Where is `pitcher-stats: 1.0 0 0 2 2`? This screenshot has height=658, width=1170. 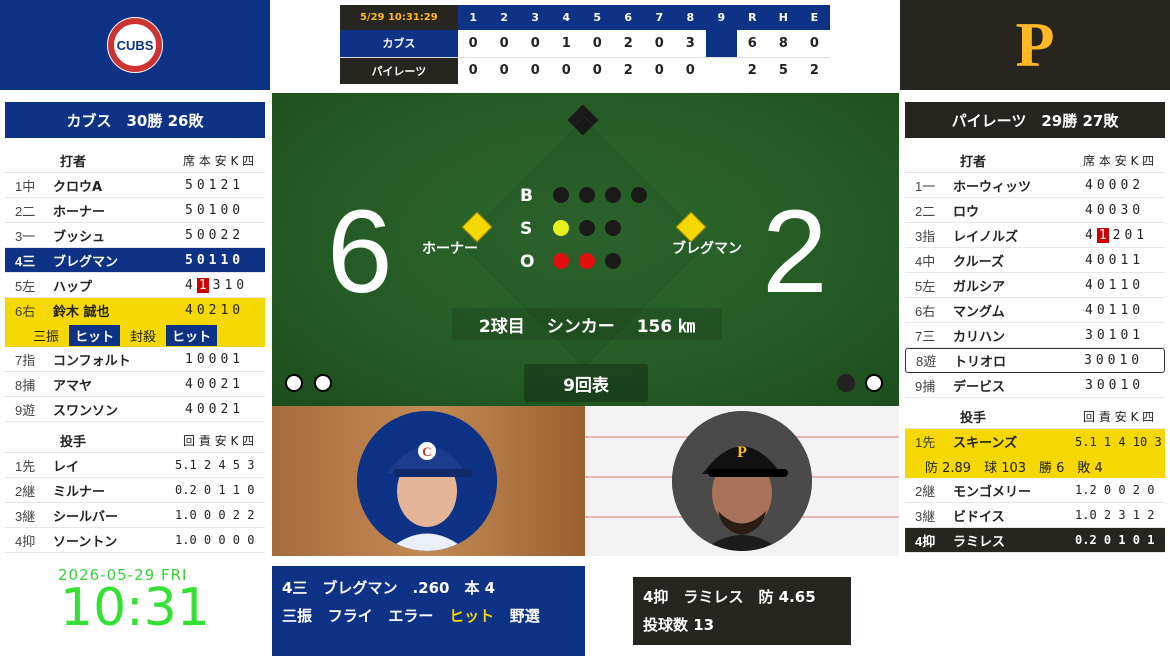
pitcher-stats: 1.0 0 0 2 2 is located at coordinates (215, 515).